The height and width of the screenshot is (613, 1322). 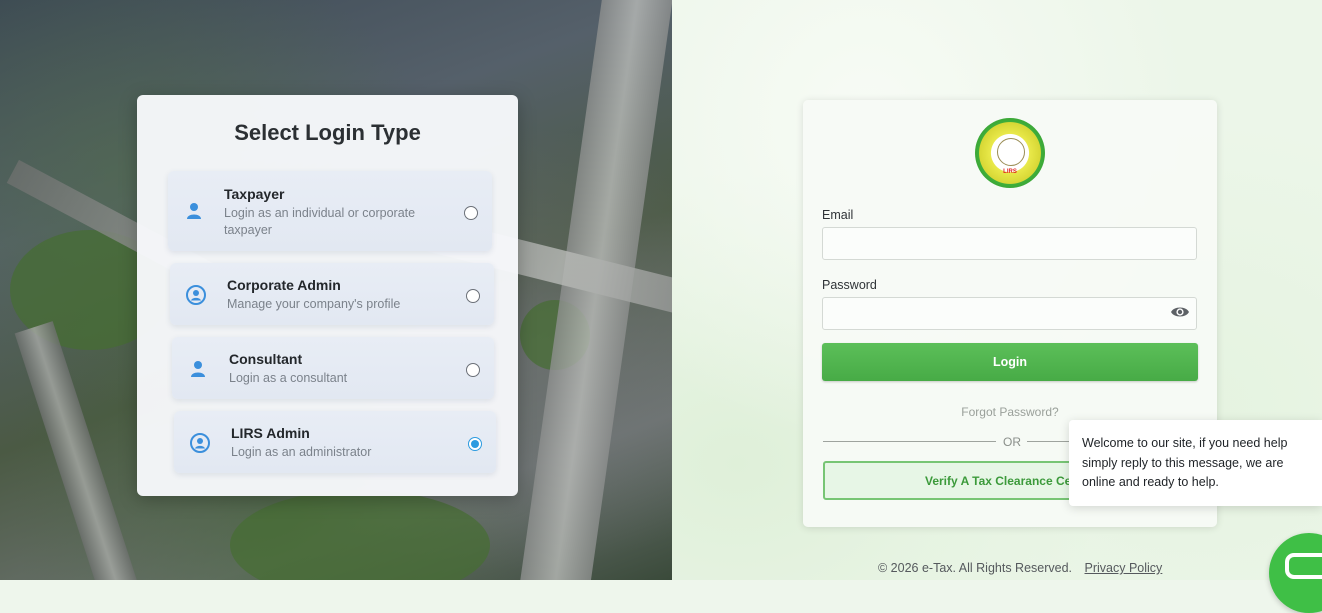 I want to click on divider-line, so click(x=909, y=441).